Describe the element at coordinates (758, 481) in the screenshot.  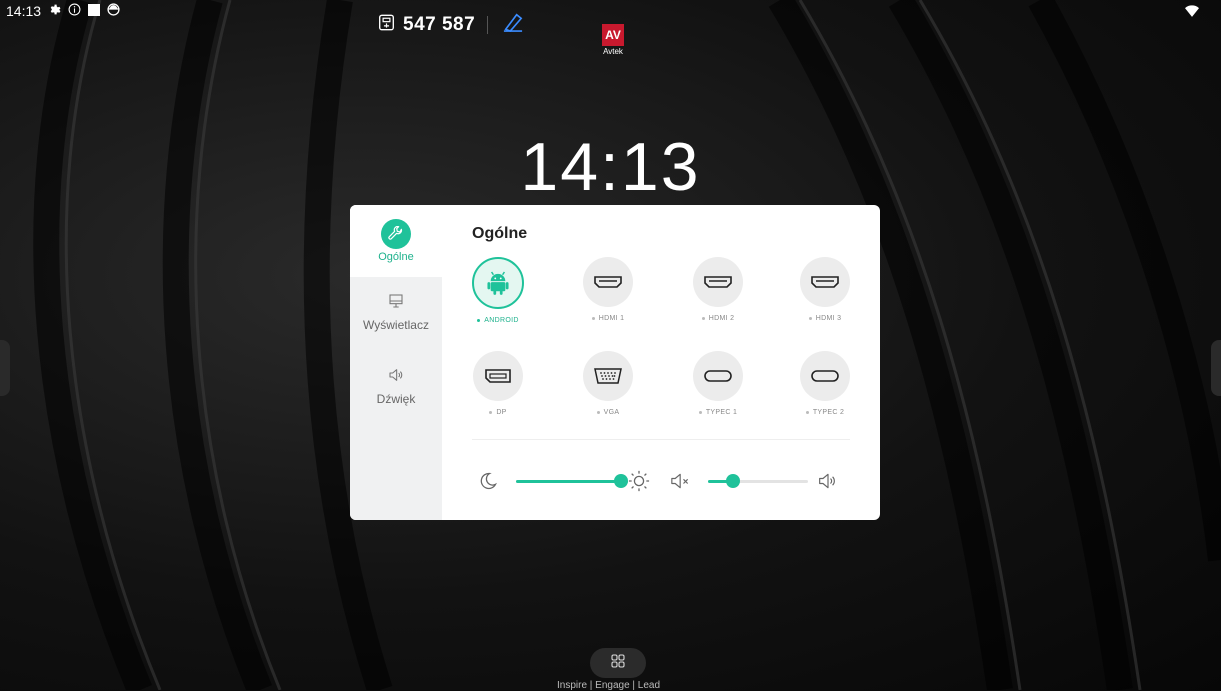
I see `volume-slider` at that location.